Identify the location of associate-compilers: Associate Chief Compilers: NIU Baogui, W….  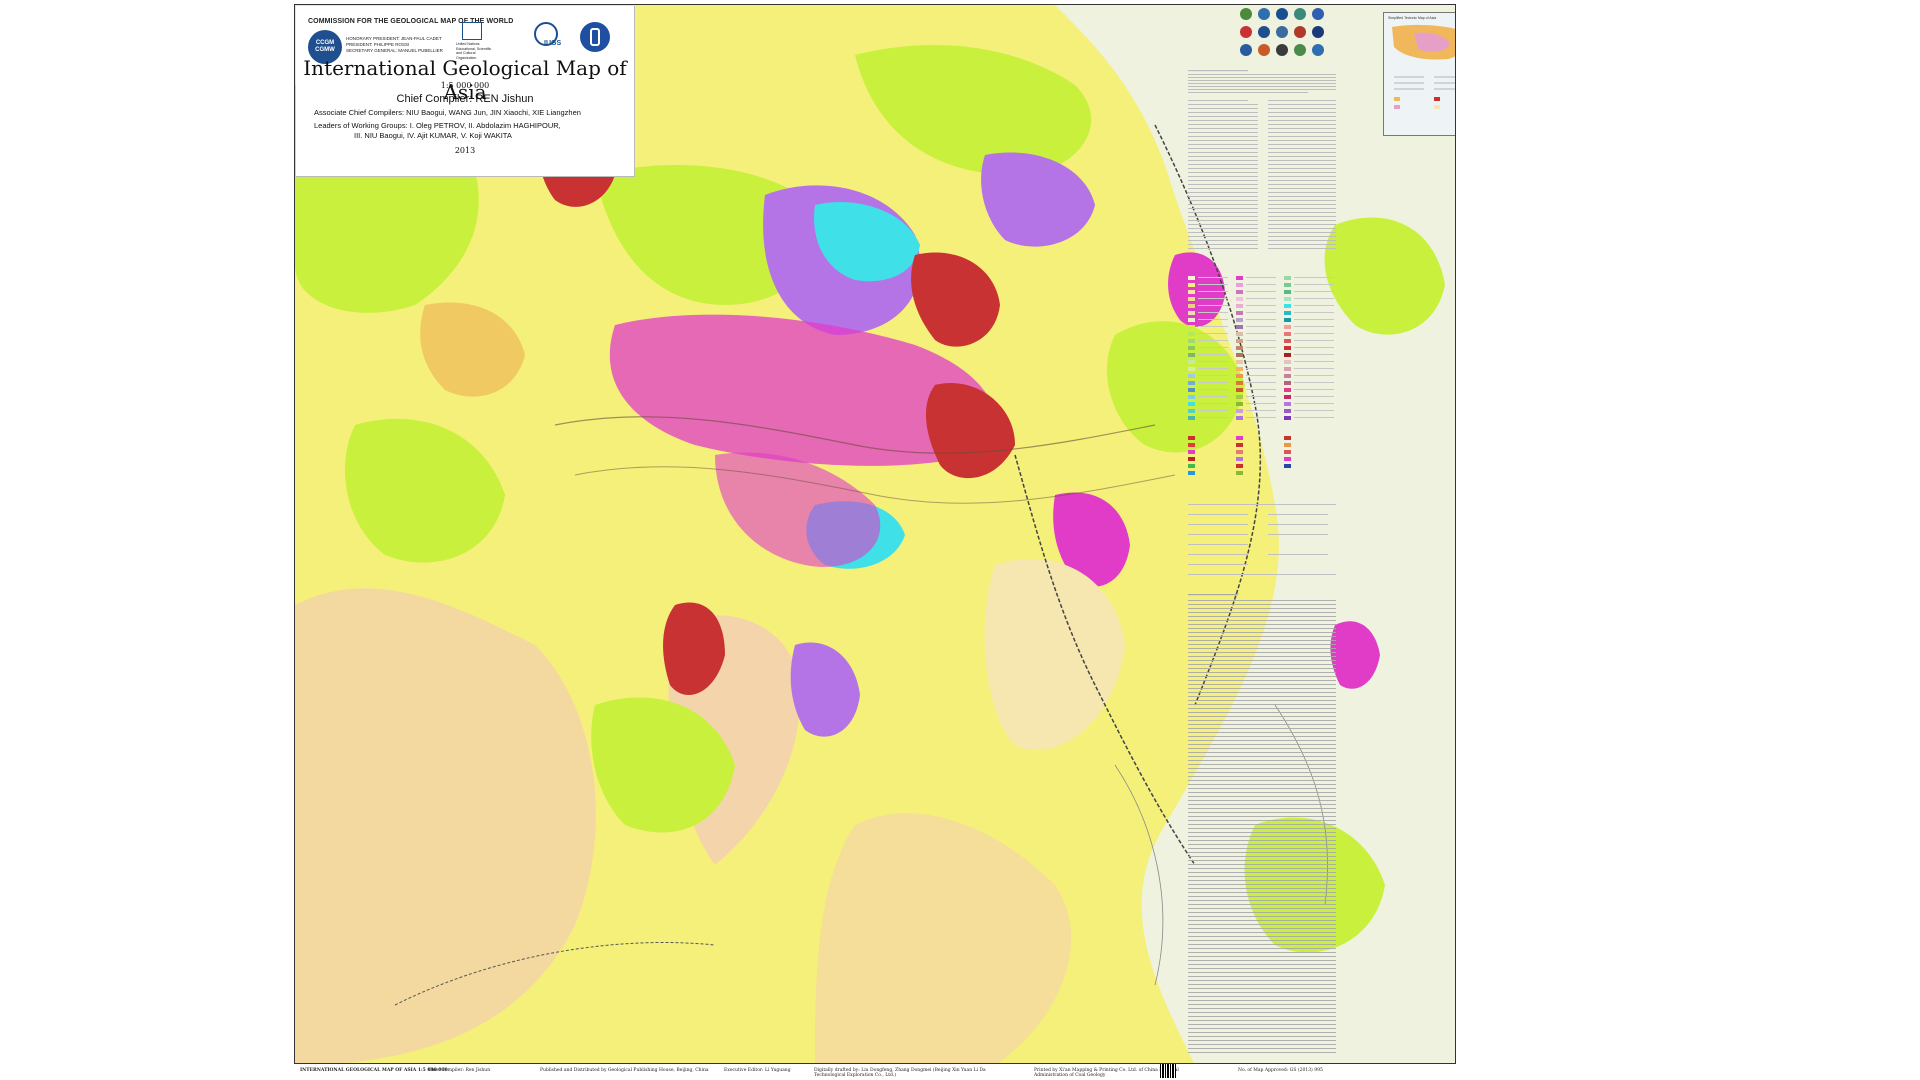
(447, 112).